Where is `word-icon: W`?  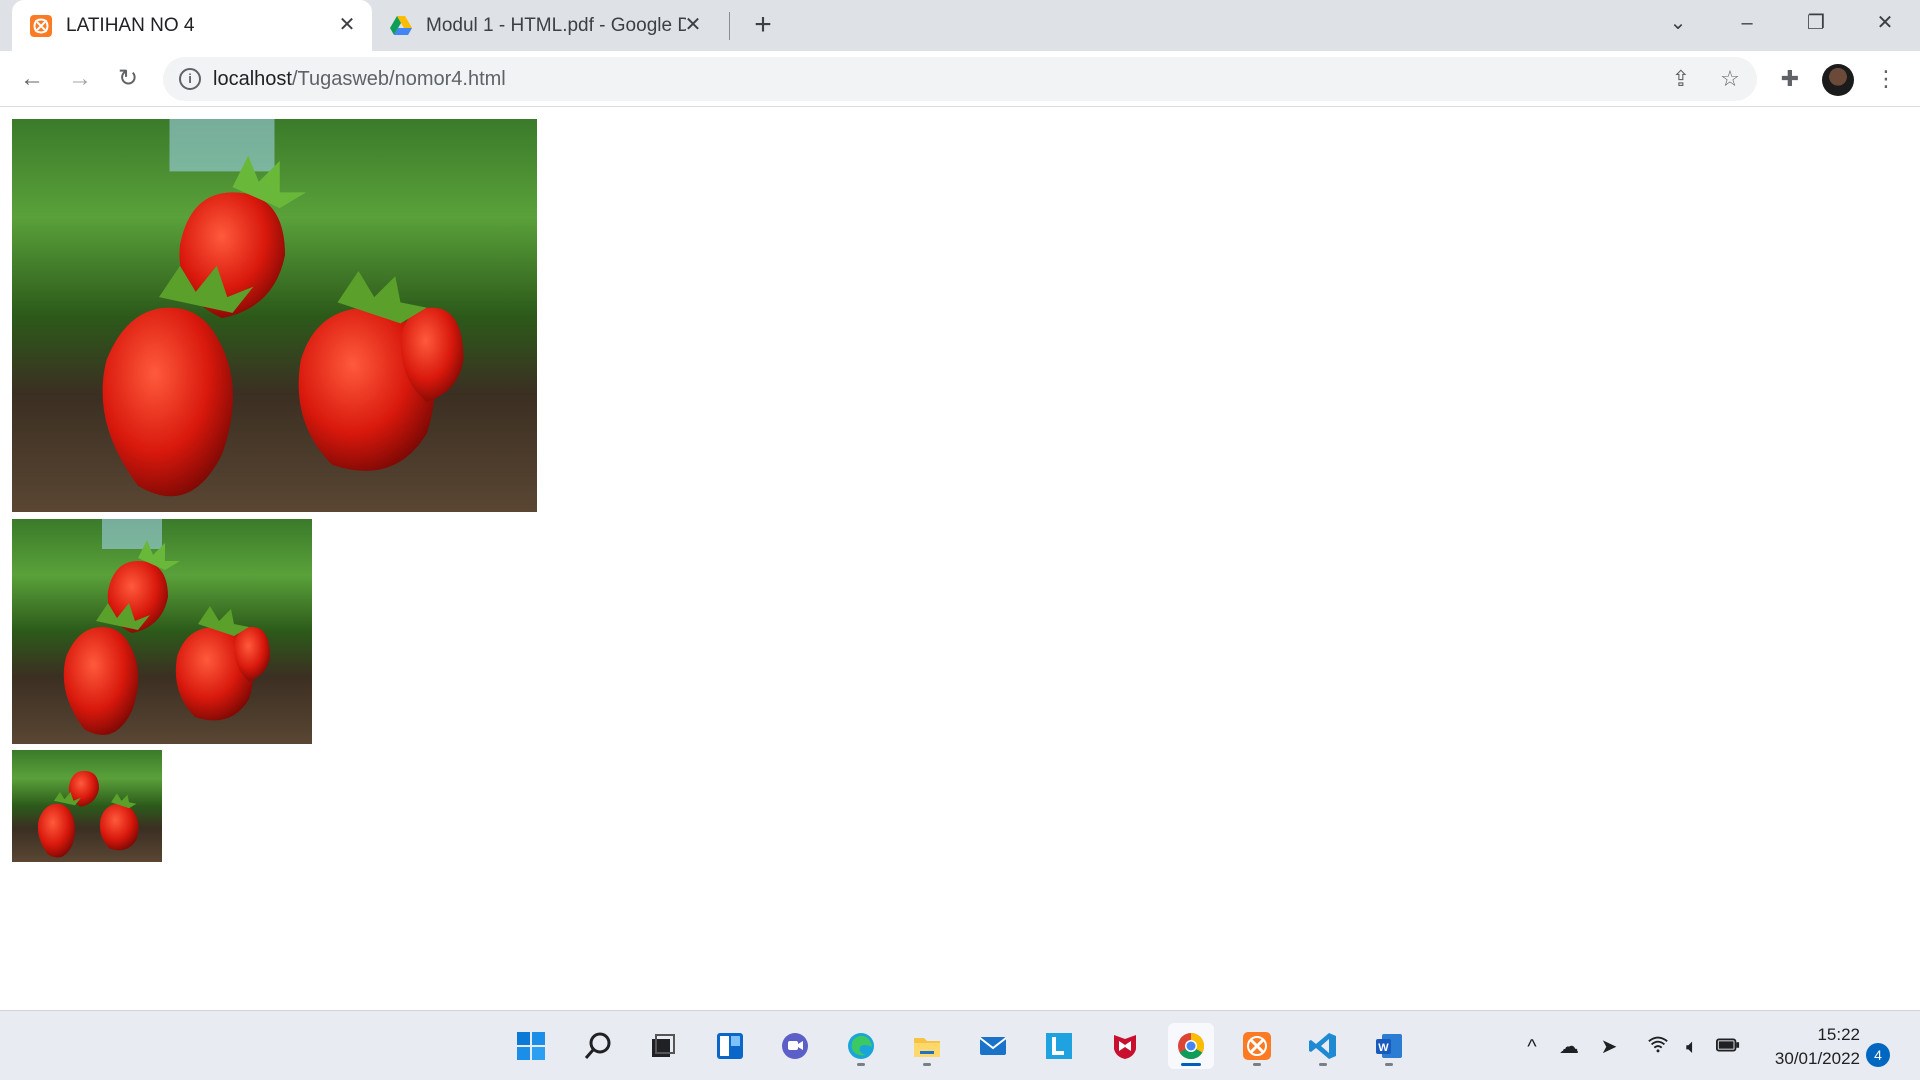
word-icon: W is located at coordinates (1389, 1046).